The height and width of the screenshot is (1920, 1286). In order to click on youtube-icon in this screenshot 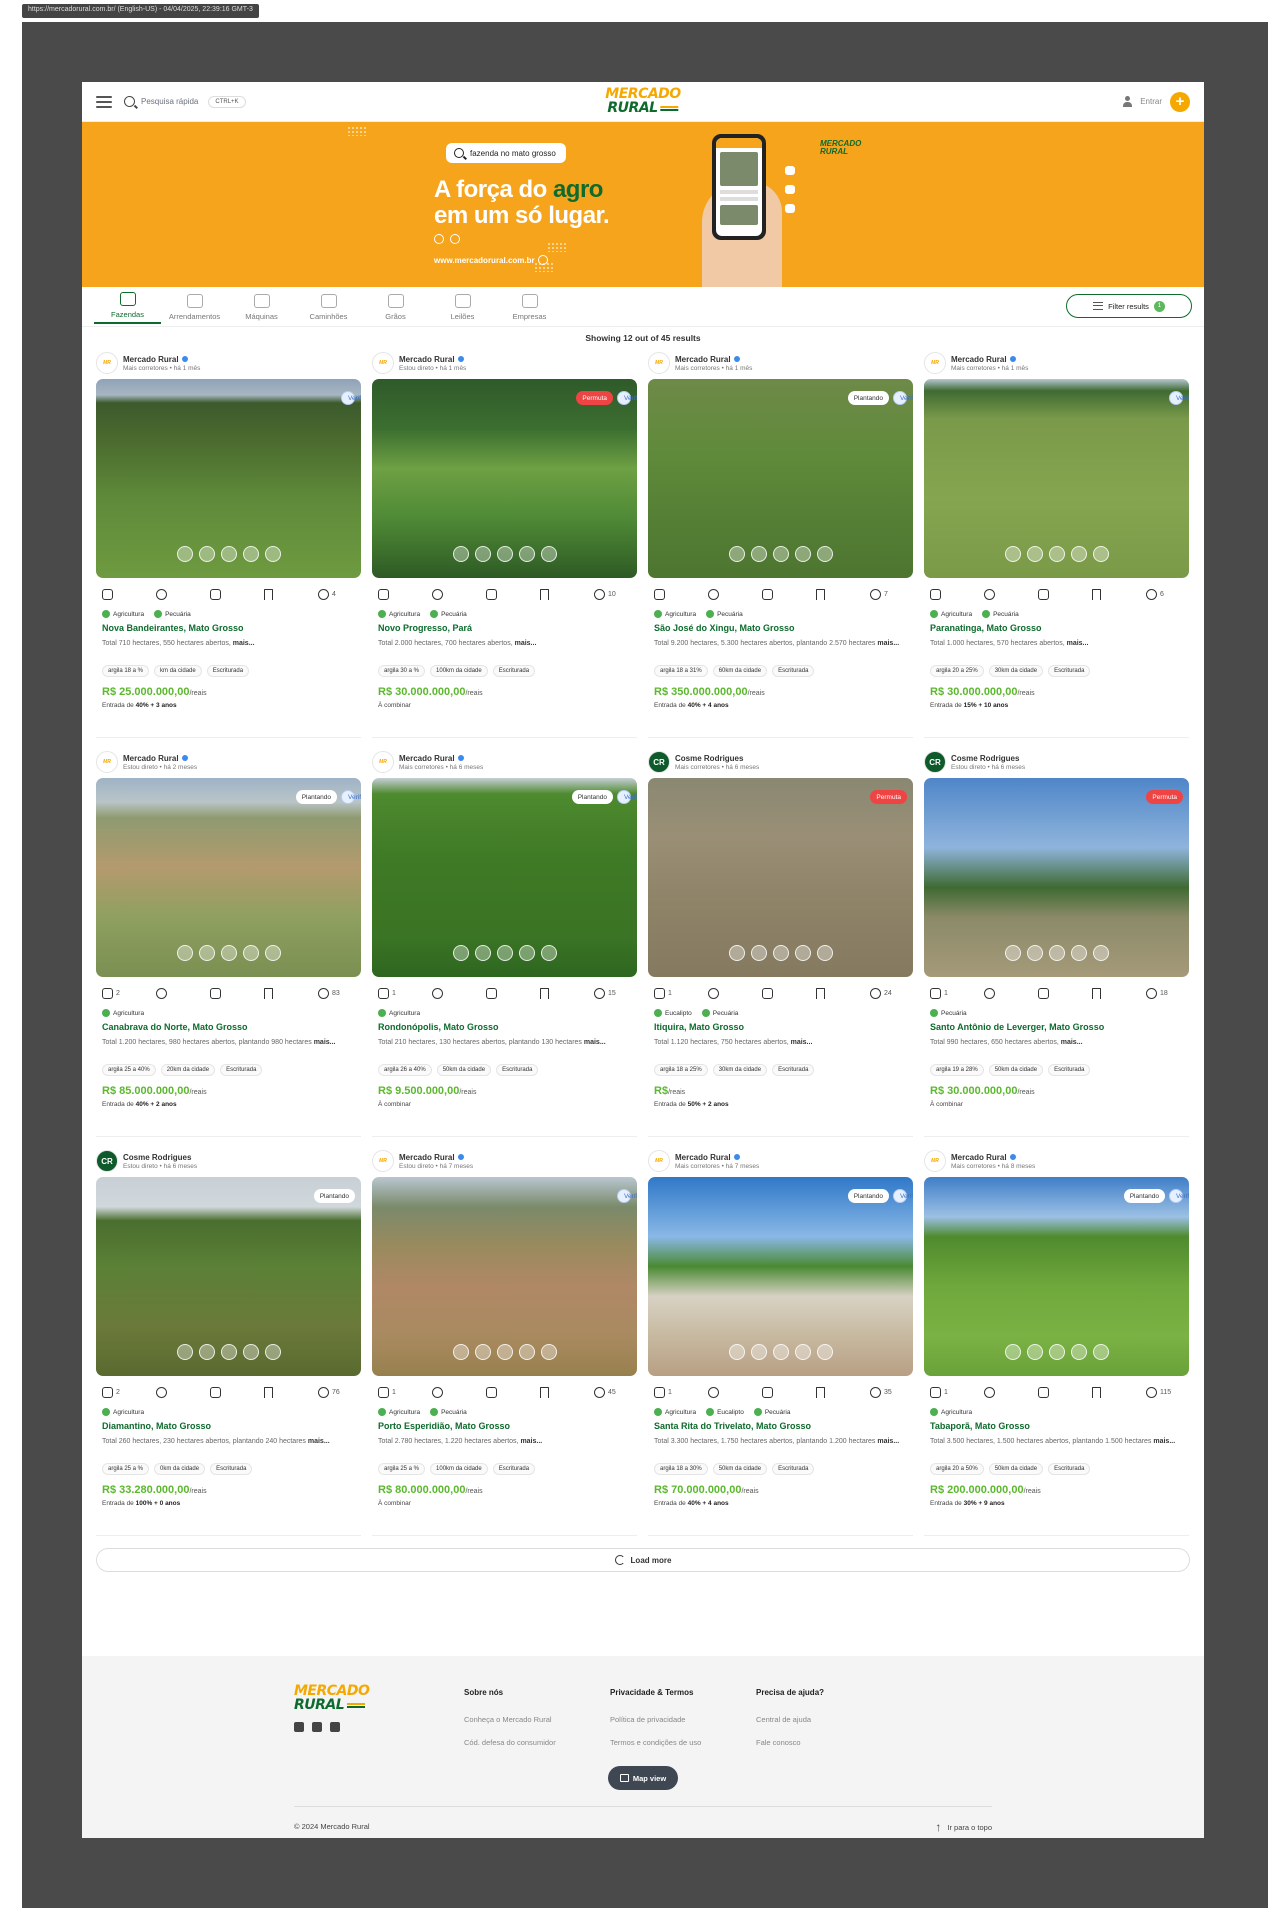, I will do `click(335, 1727)`.